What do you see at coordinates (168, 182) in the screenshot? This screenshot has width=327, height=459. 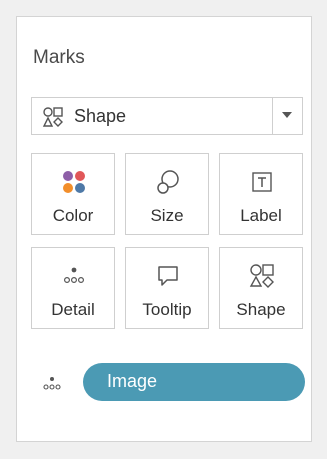 I see `size-icon` at bounding box center [168, 182].